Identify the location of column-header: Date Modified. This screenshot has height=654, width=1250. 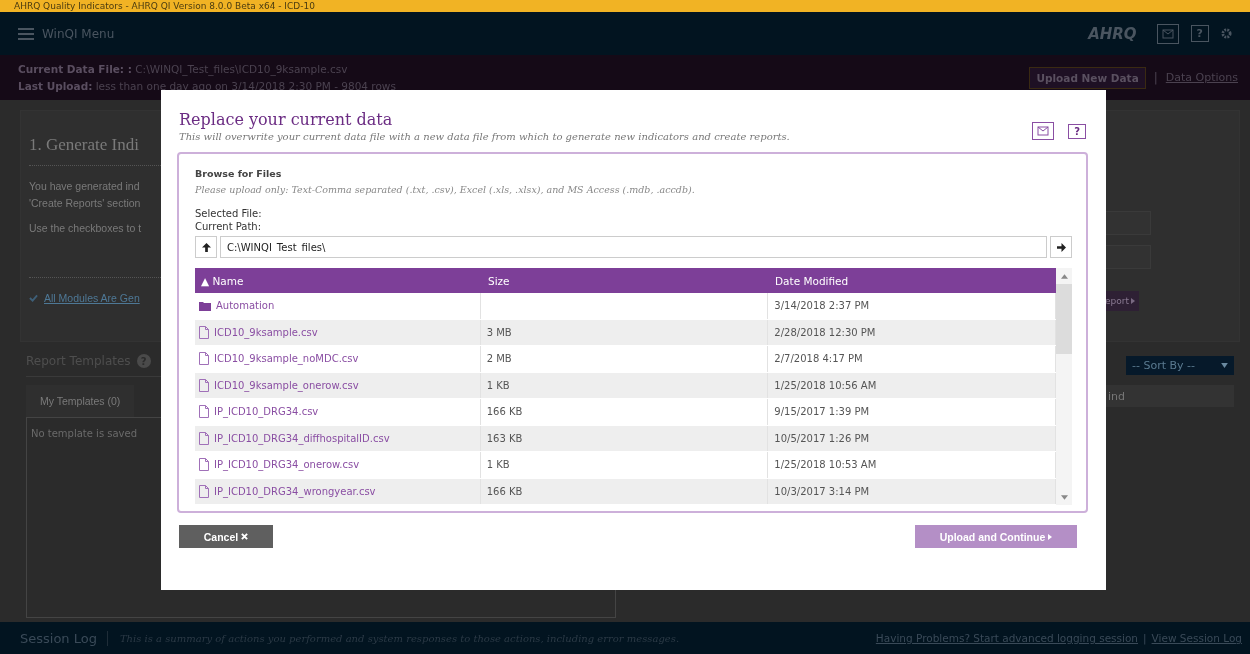
(912, 280).